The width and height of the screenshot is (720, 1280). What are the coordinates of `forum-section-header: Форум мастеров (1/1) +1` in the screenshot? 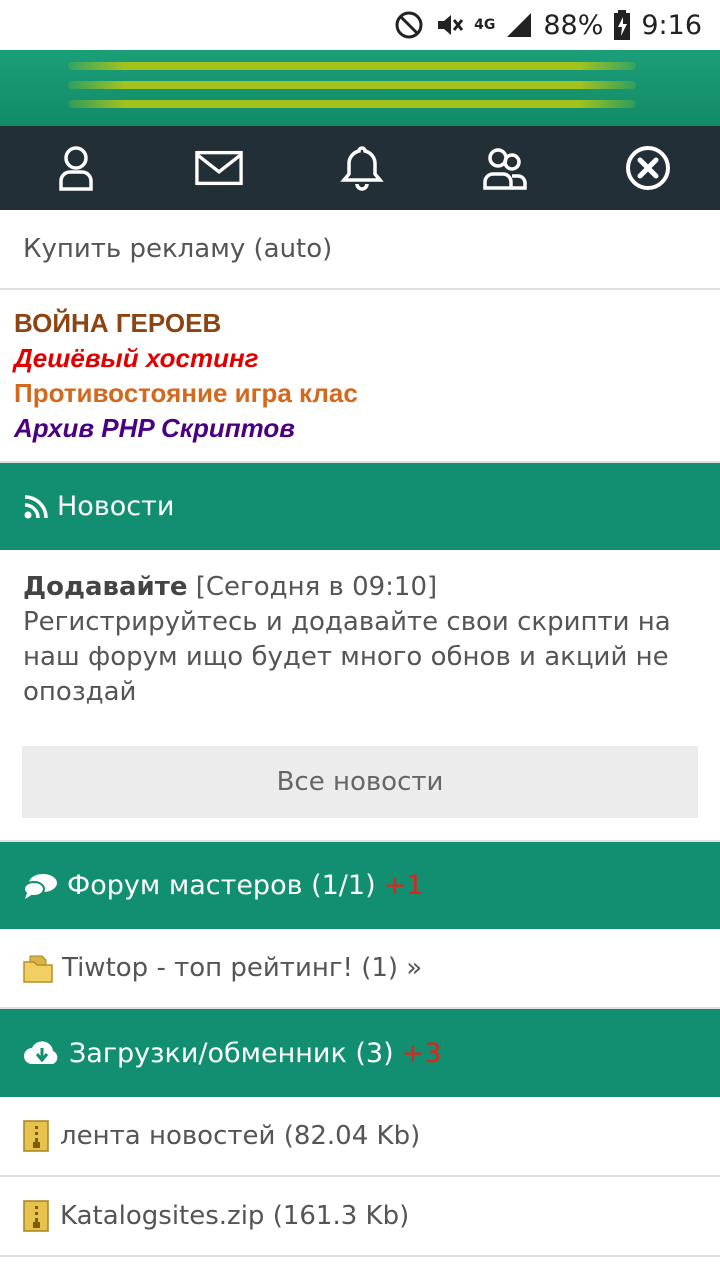 It's located at (360, 885).